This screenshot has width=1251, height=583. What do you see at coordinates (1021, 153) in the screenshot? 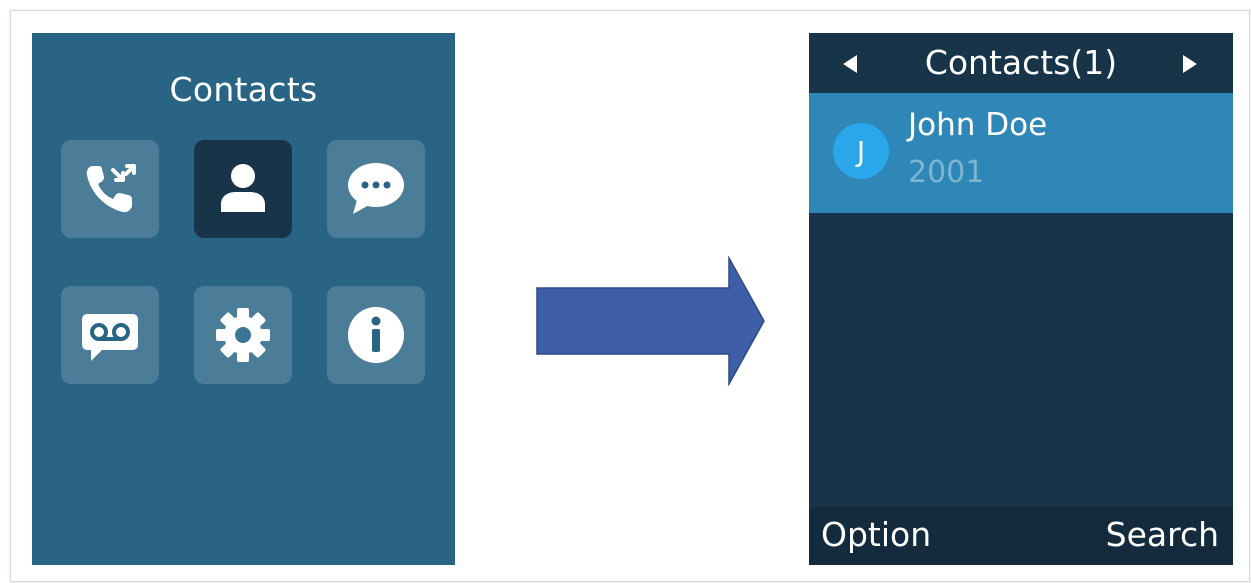
I see `contact-list-item: J John Doe 2001` at bounding box center [1021, 153].